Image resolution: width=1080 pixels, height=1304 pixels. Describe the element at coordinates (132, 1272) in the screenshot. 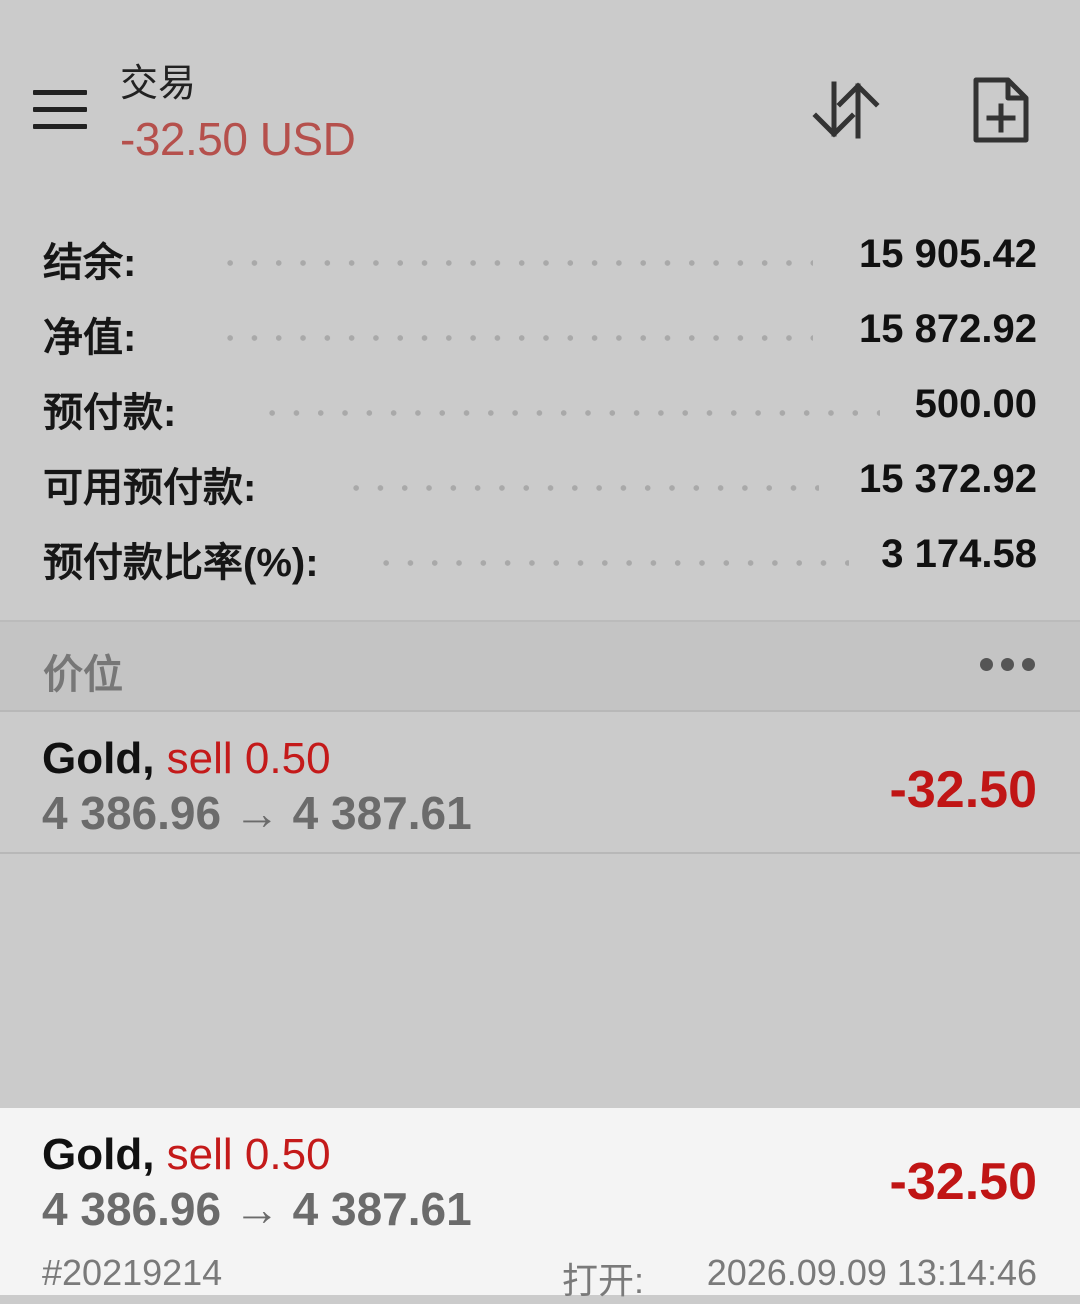

I see `position-ticket: #20219214` at that location.